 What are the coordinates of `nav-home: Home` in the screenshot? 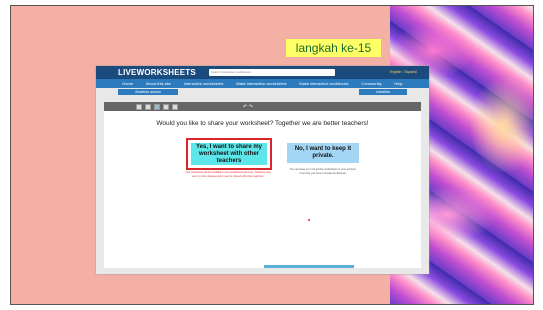 It's located at (127, 83).